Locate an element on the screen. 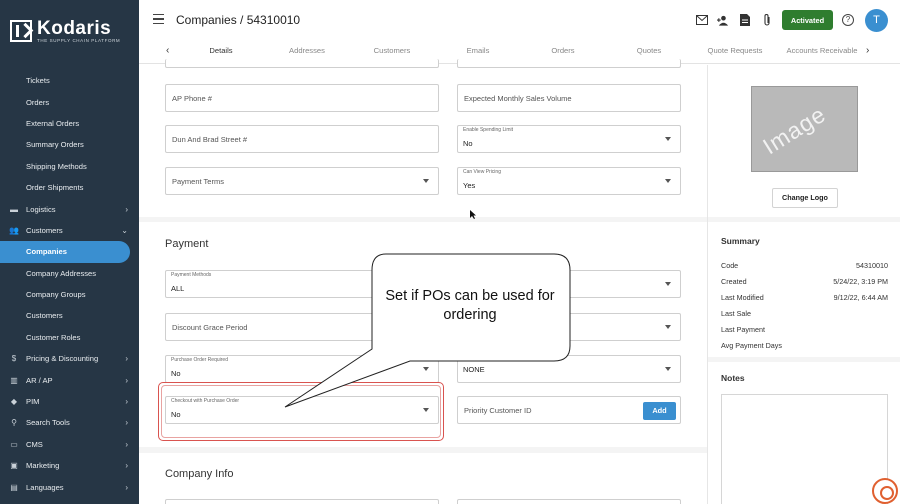 The height and width of the screenshot is (504, 900). sidebar-item-company-groups: Company Groups is located at coordinates (69, 294).